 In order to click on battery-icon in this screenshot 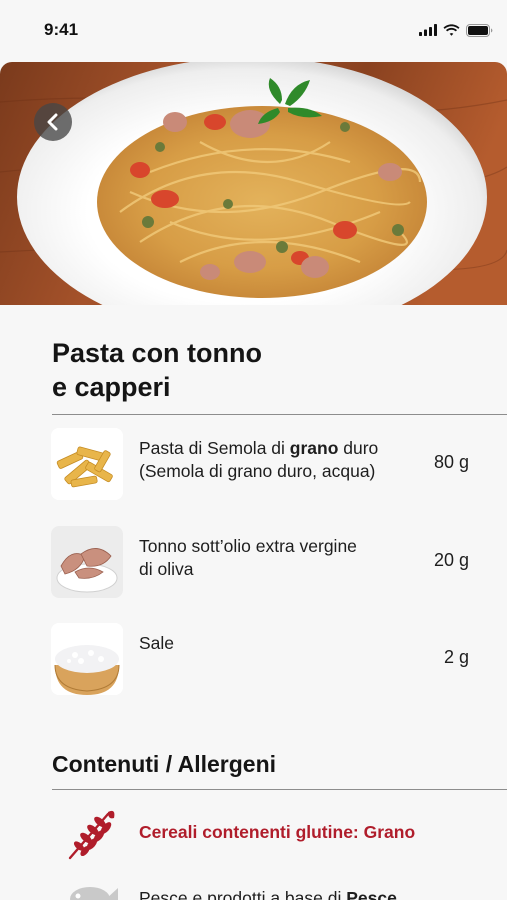, I will do `click(479, 30)`.